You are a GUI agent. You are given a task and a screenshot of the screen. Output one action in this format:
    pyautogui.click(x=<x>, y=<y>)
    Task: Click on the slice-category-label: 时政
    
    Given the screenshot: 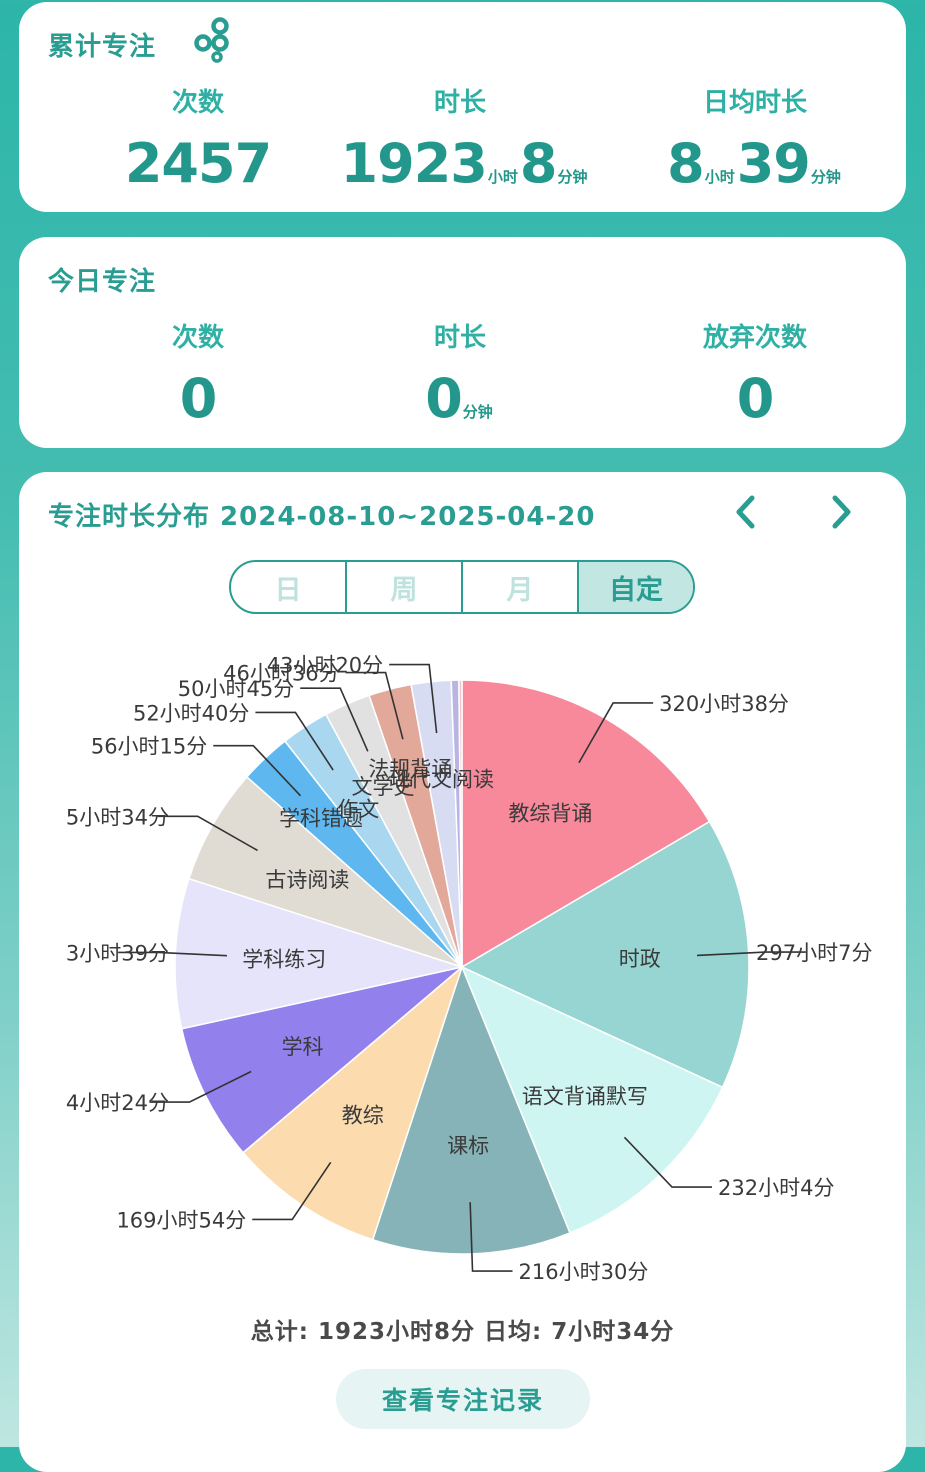 What is the action you would take?
    pyautogui.click(x=640, y=959)
    